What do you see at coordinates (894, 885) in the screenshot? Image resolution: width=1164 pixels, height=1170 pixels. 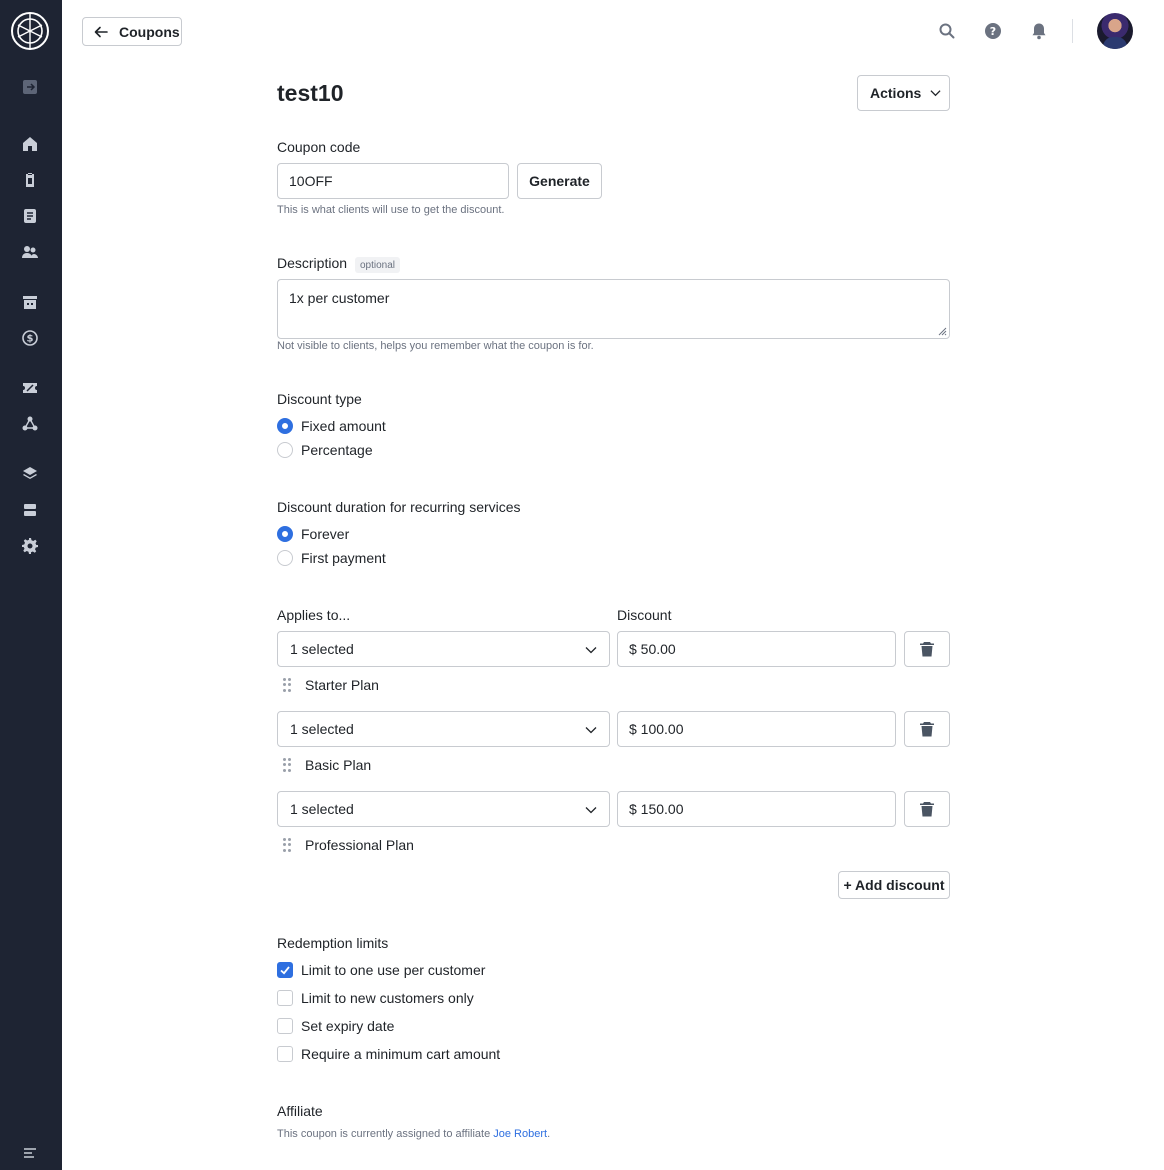 I see `add-discount-button: + Add discount` at bounding box center [894, 885].